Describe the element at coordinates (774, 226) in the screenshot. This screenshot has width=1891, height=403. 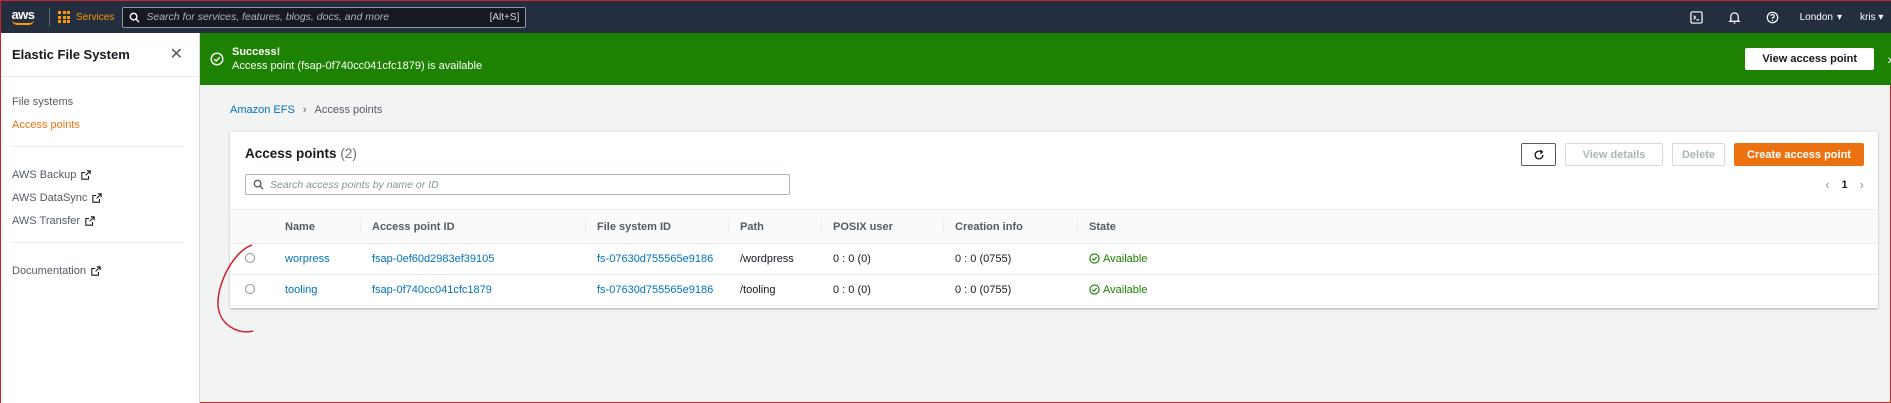
I see `column-header-path: Path` at that location.